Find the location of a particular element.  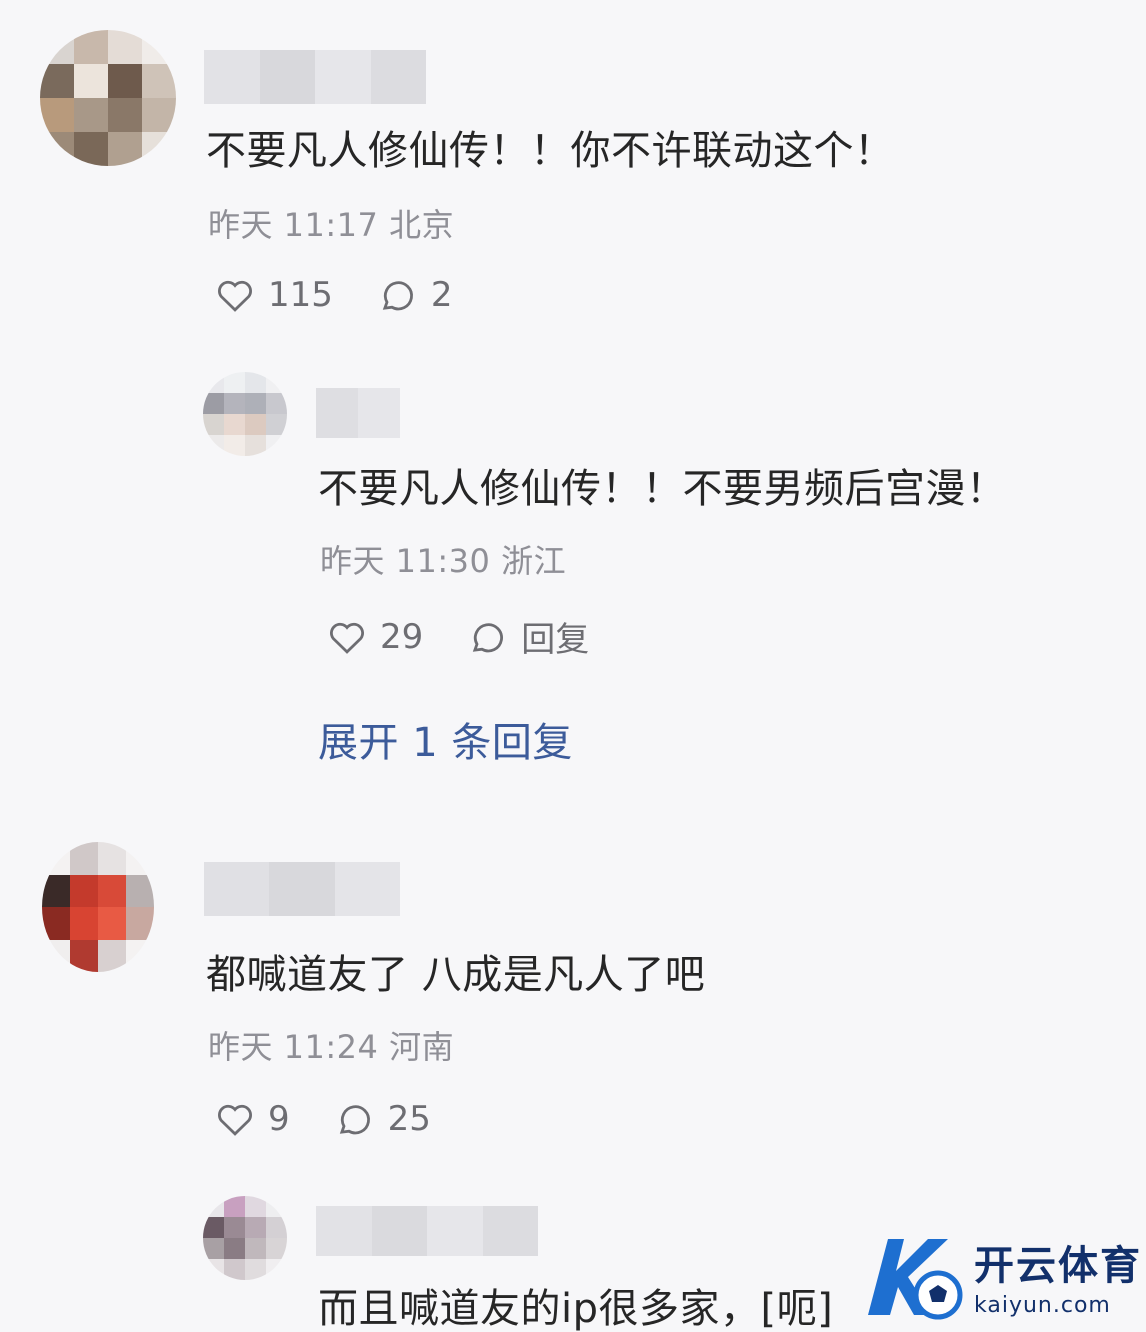

reply-button: 回复 is located at coordinates (528, 636).